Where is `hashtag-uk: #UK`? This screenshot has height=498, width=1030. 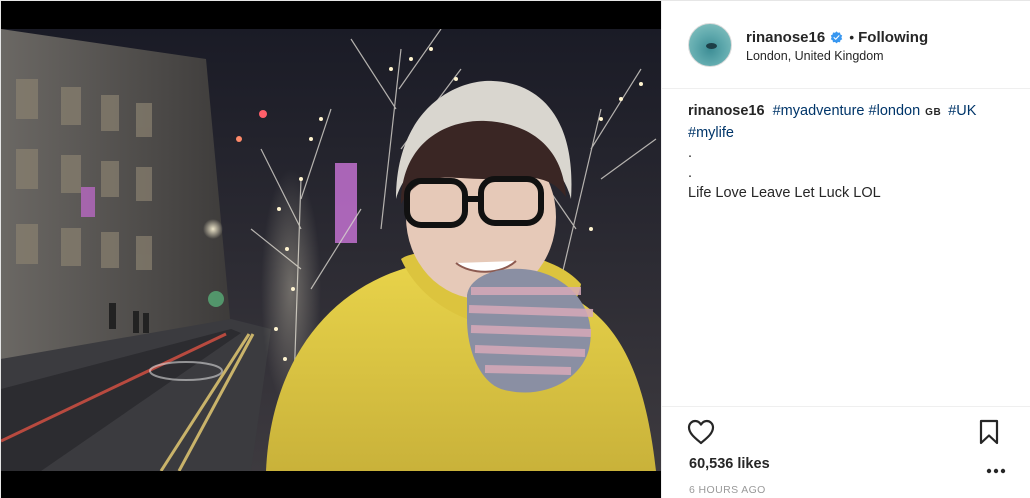
hashtag-uk: #UK is located at coordinates (962, 111).